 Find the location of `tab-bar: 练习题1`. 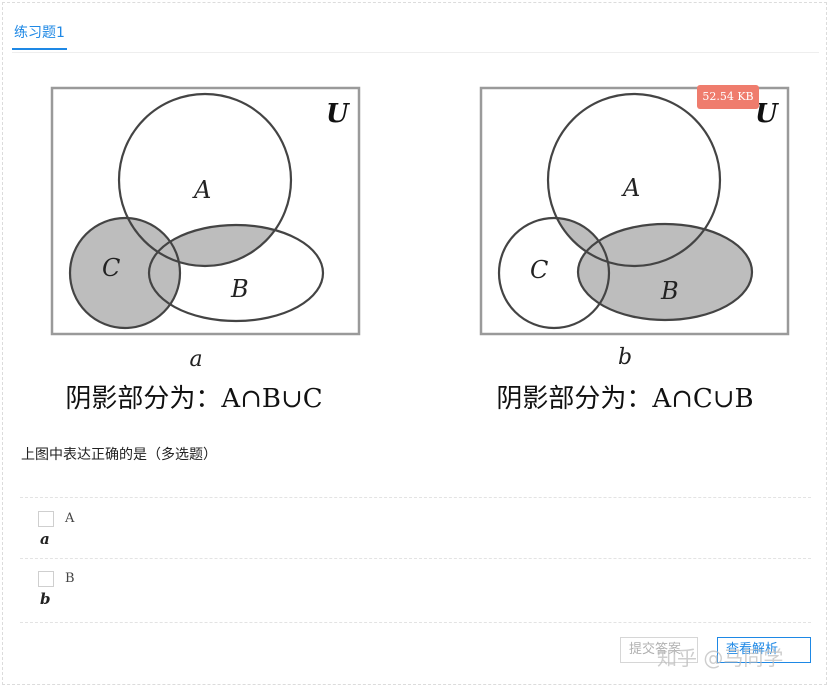

tab-bar: 练习题1 is located at coordinates (415, 35).